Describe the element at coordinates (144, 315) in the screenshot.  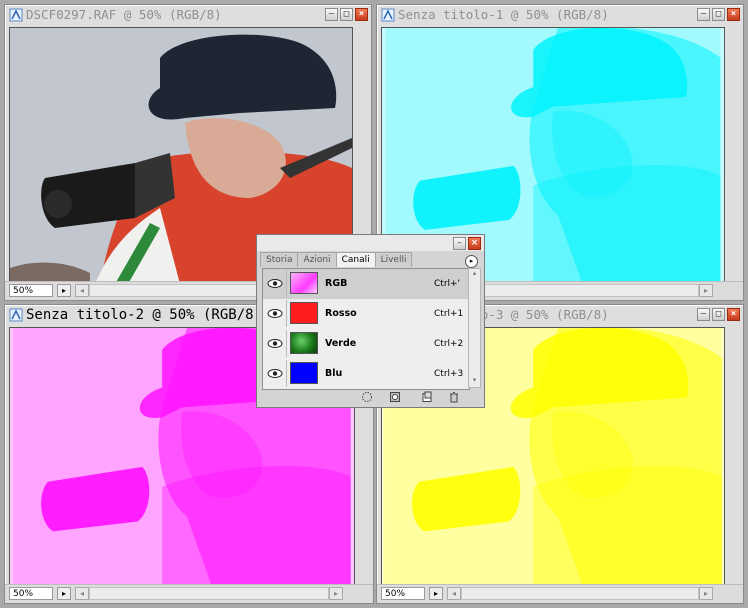
I see `window-title: Senza titolo-2 @ 50% (RGB/8)` at that location.